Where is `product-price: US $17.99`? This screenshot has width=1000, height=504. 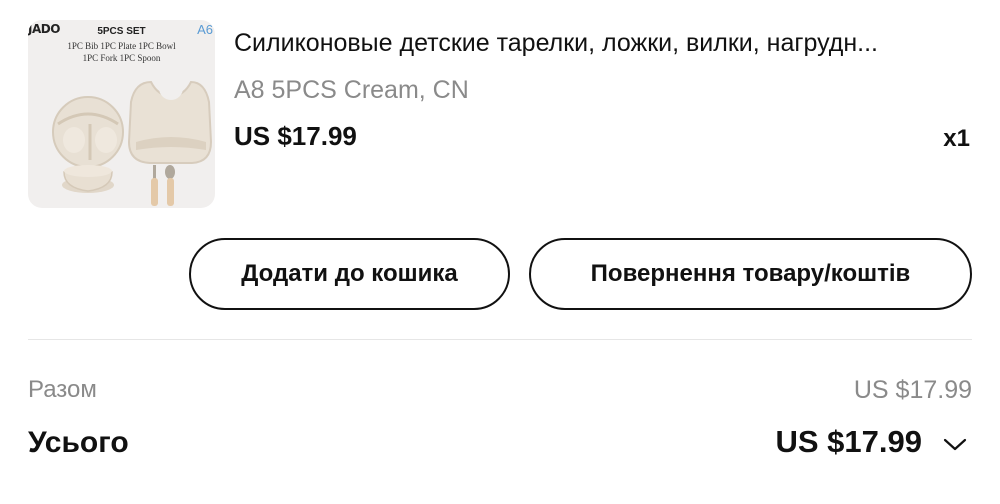 product-price: US $17.99 is located at coordinates (295, 136).